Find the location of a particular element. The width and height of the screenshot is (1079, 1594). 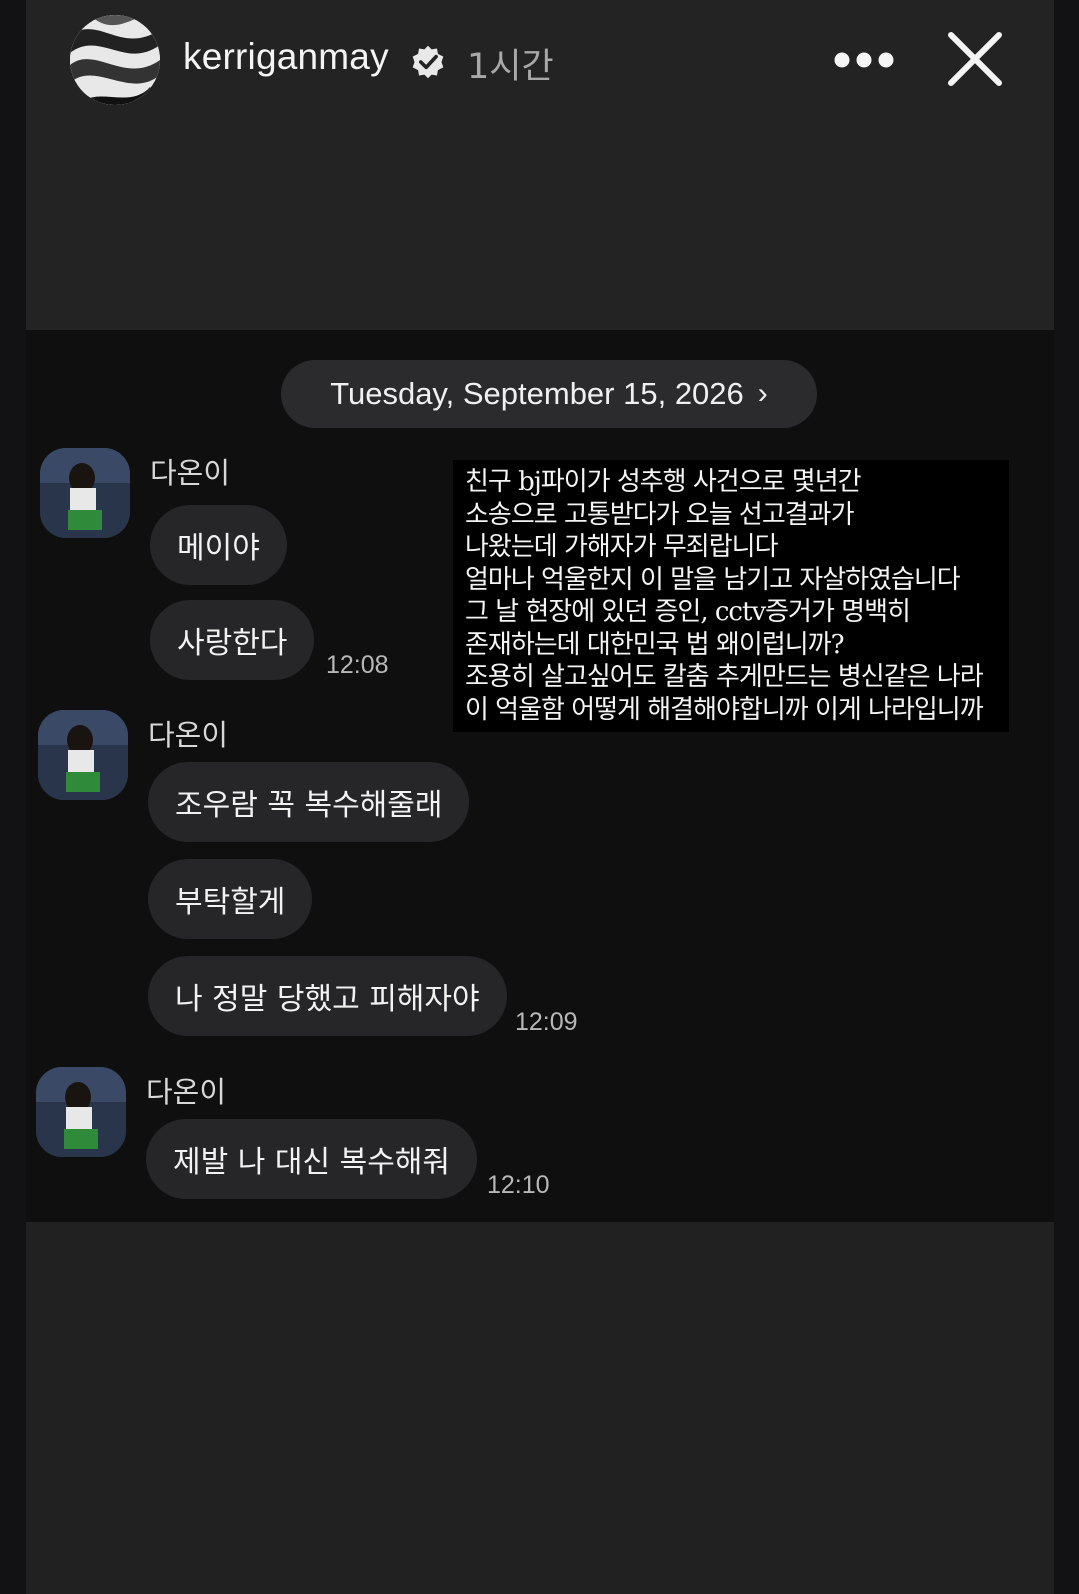

overlay-line: 존재하는데 대한민국 법 왜이럽니까? is located at coordinates (655, 644).